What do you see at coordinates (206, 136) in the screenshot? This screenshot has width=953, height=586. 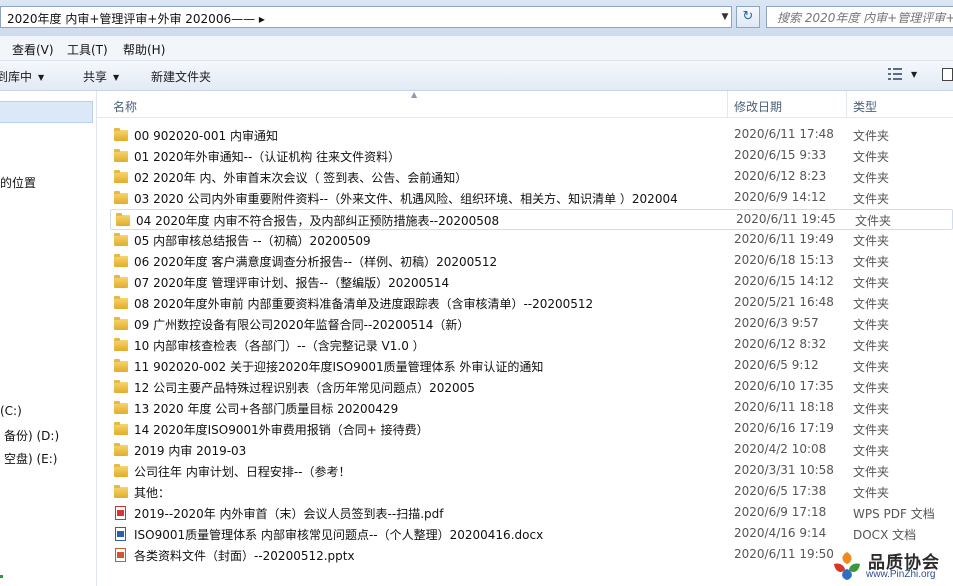 I see `file-name: 00 902020-001 内审通知` at bounding box center [206, 136].